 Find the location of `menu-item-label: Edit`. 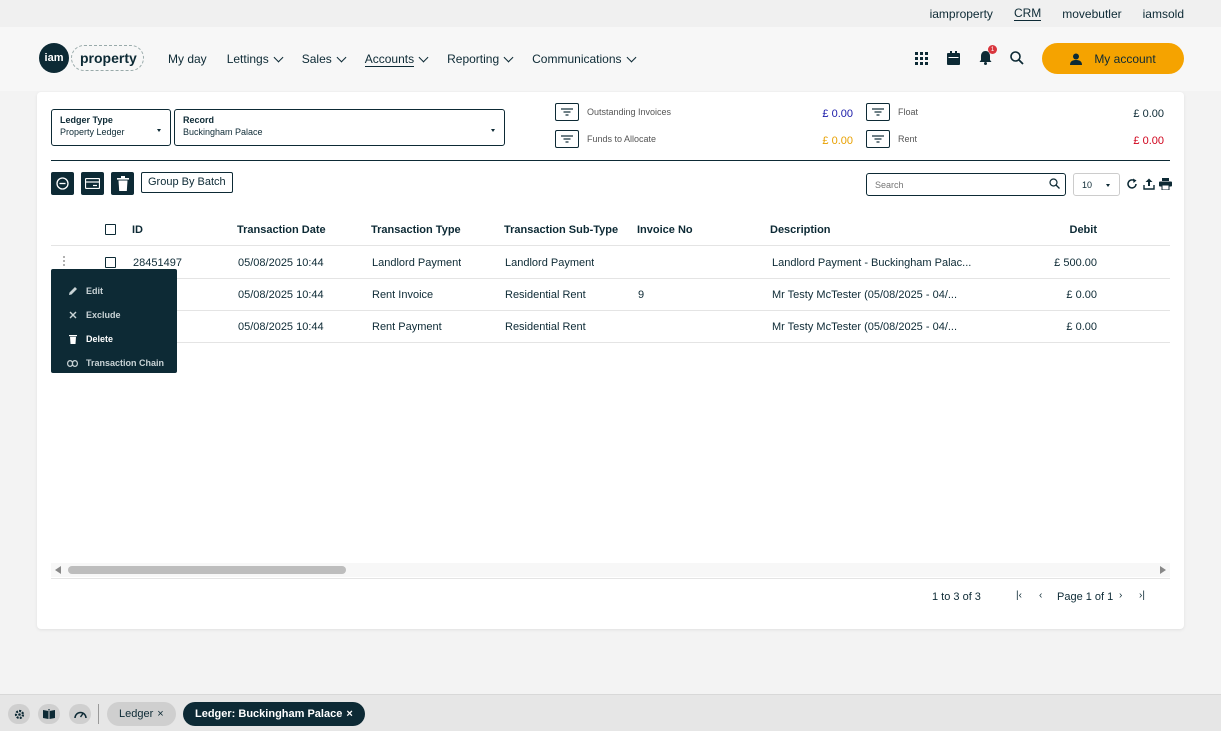

menu-item-label: Edit is located at coordinates (94, 291).